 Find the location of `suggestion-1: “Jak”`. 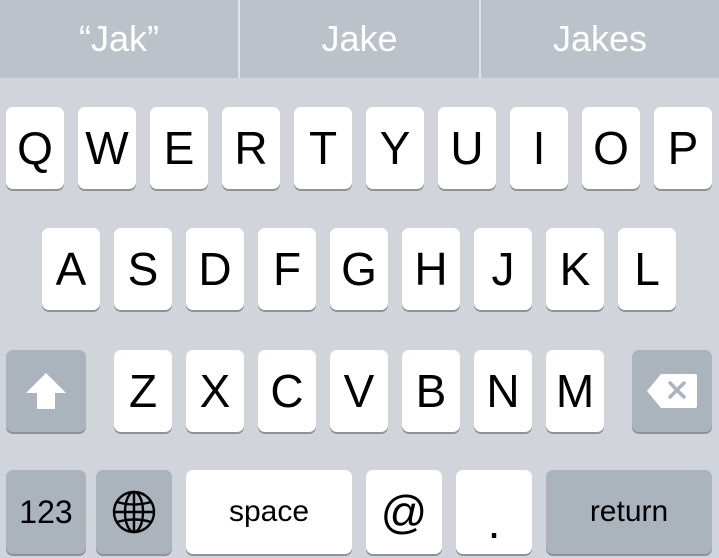

suggestion-1: “Jak” is located at coordinates (119, 39).